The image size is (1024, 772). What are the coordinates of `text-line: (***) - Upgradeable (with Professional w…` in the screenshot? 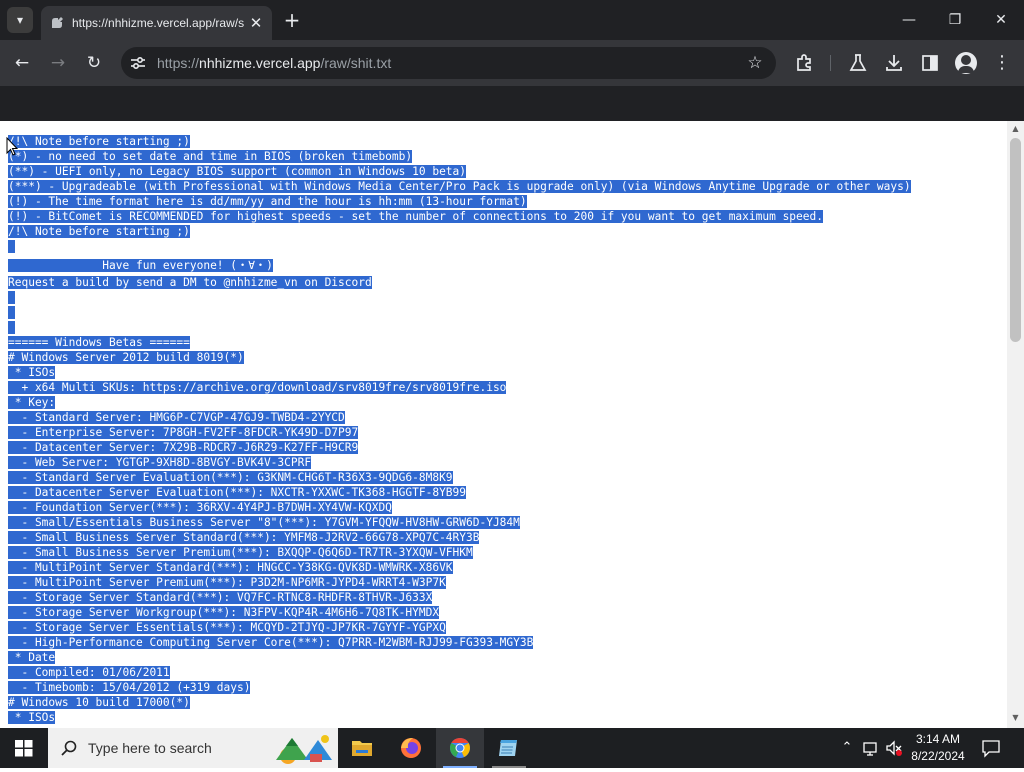 It's located at (459, 186).